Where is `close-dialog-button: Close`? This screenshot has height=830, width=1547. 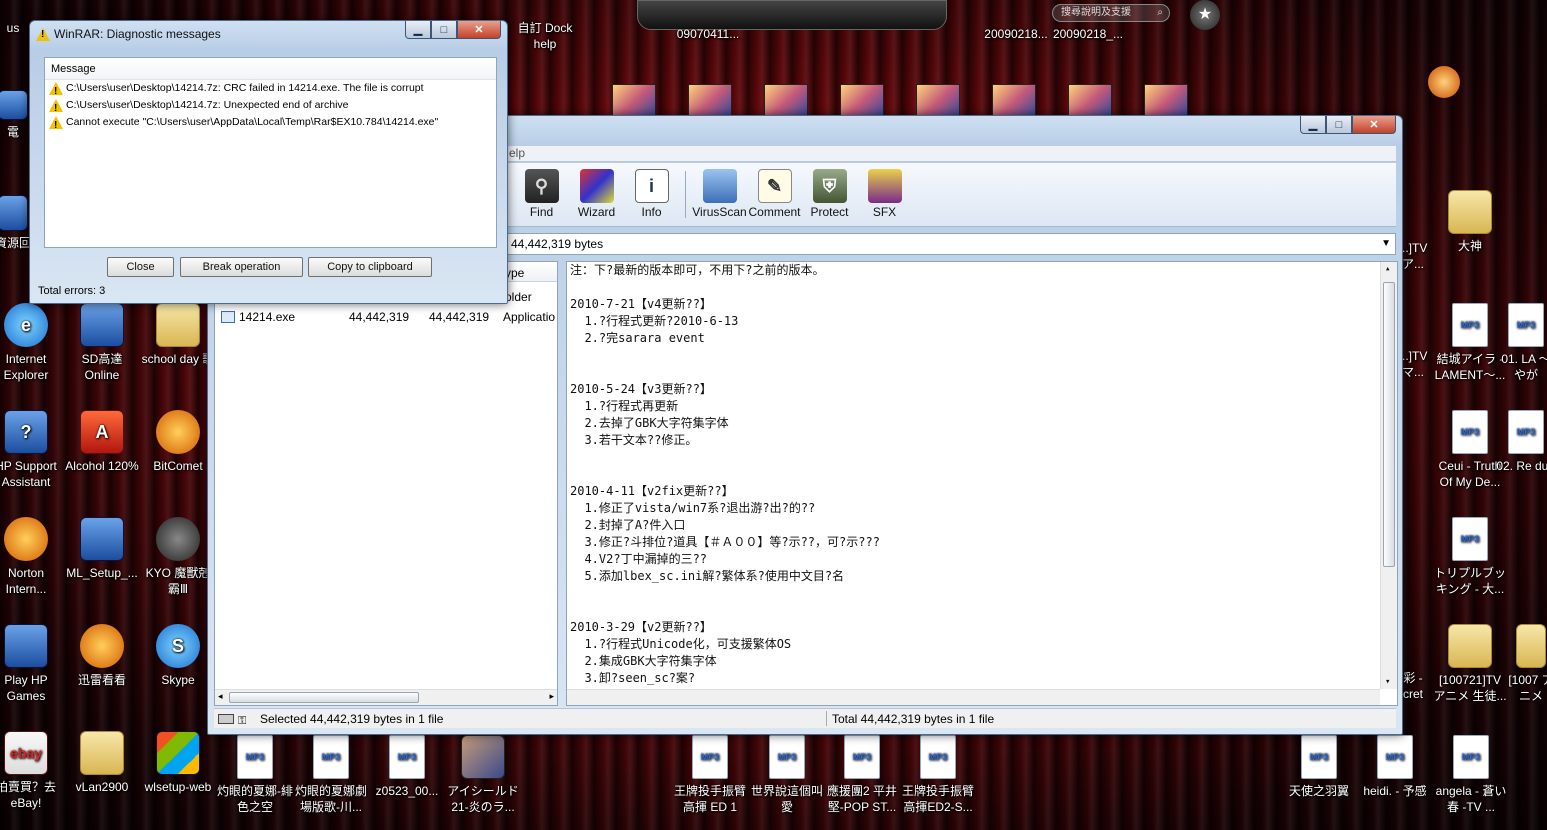
close-dialog-button: Close is located at coordinates (140, 267).